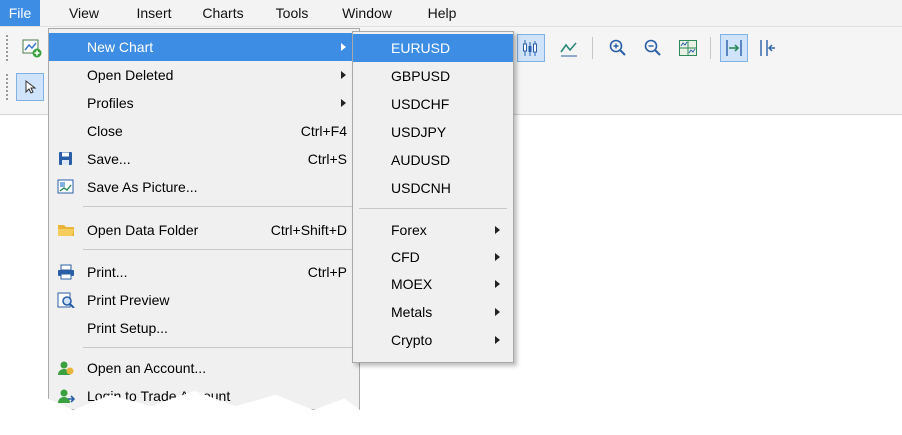 The image size is (902, 435). Describe the element at coordinates (66, 230) in the screenshot. I see `folder-icon` at that location.